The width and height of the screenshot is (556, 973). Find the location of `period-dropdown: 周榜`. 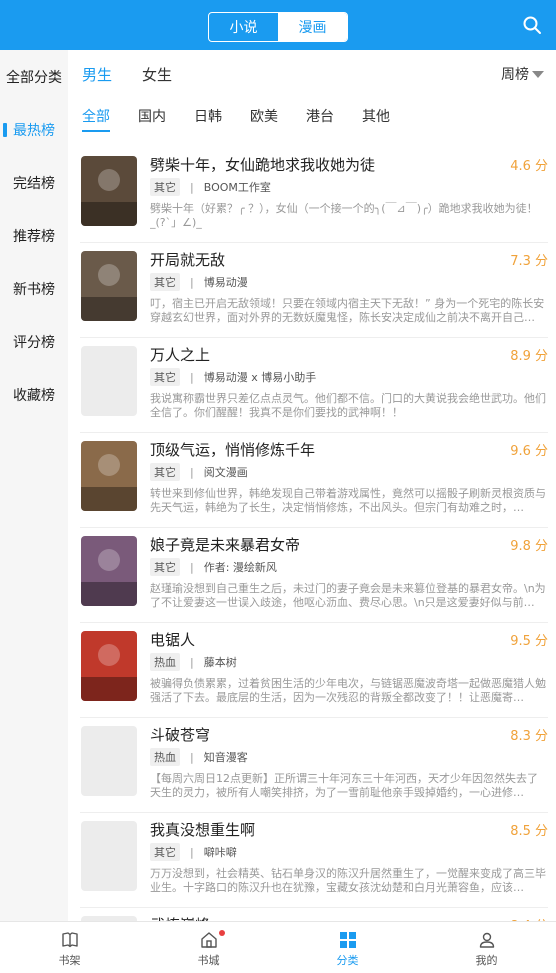

period-dropdown: 周榜 is located at coordinates (522, 74).